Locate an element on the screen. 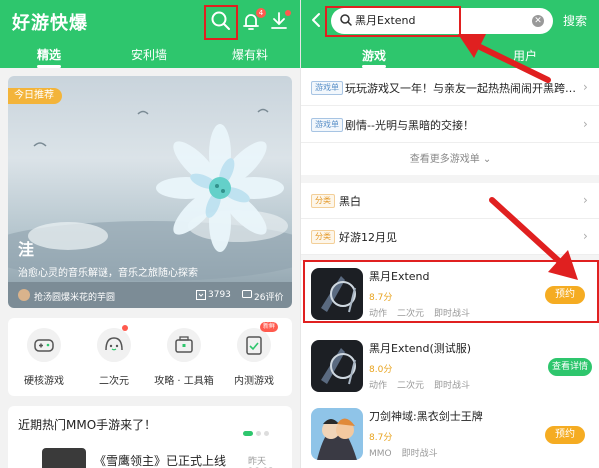  section-title: 近期热门MMO手游来了！ is located at coordinates (87, 425).